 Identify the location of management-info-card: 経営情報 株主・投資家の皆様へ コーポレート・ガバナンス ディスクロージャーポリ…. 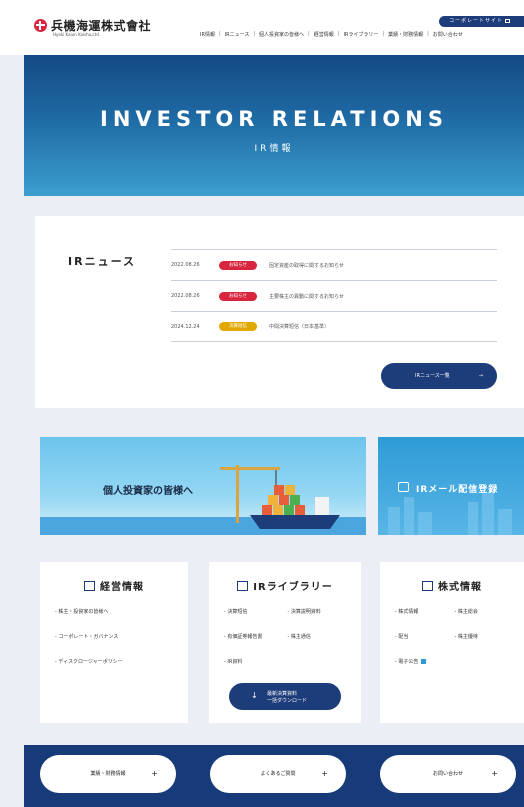
(114, 642).